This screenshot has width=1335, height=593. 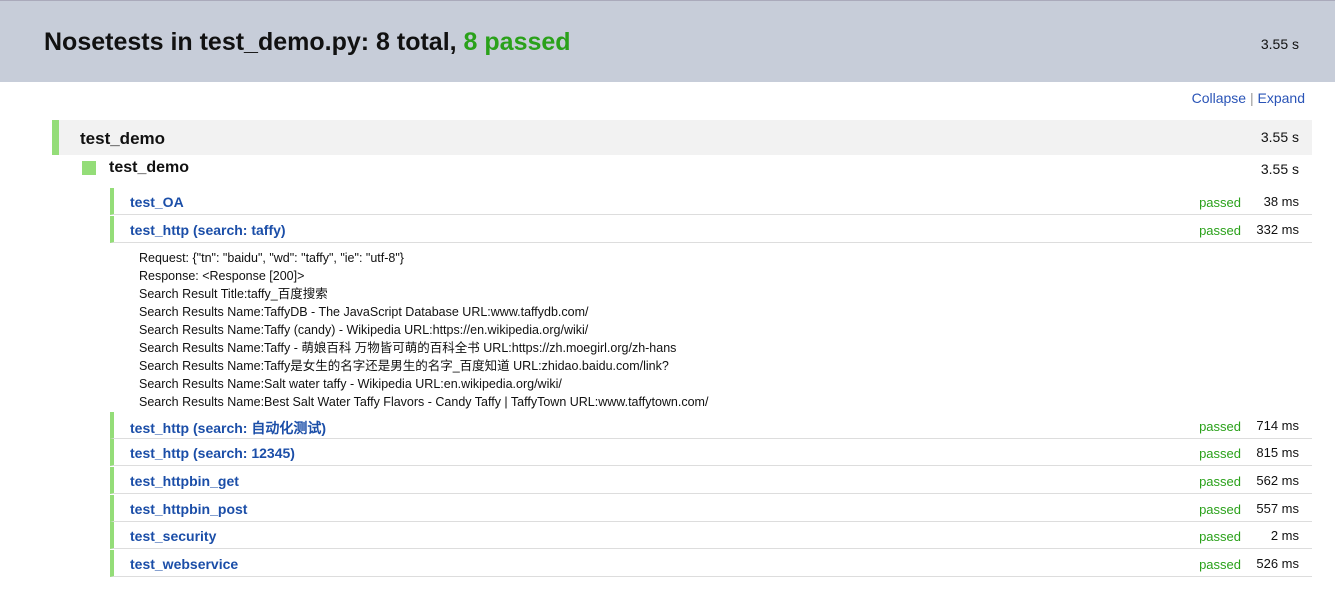 What do you see at coordinates (1279, 44) in the screenshot?
I see `total-time: 3.55 s` at bounding box center [1279, 44].